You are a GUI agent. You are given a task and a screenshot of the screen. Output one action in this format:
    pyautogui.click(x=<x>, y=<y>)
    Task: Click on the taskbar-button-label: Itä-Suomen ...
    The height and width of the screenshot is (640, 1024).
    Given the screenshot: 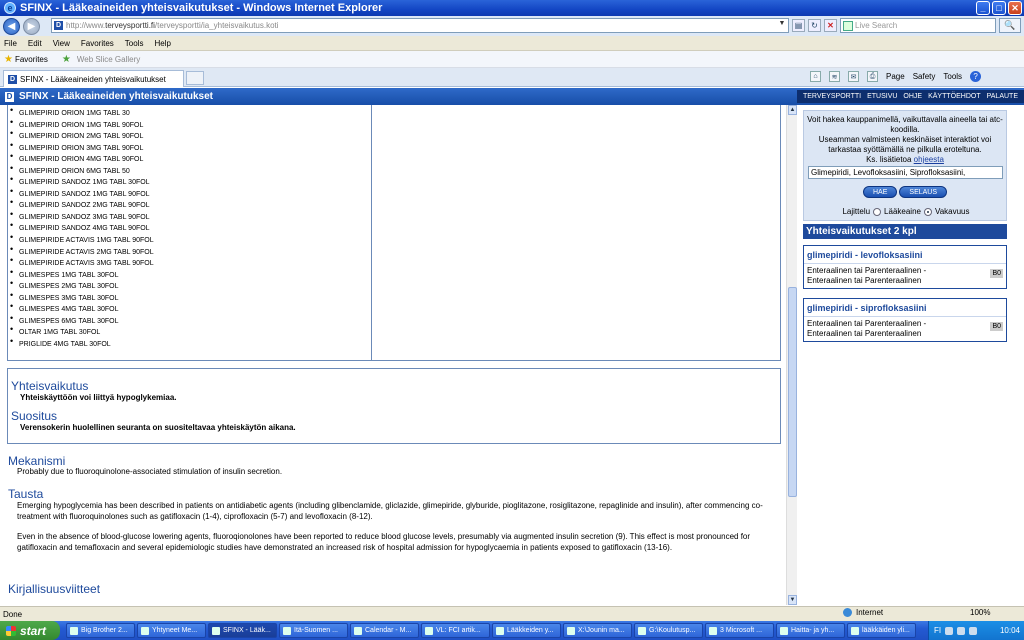 What is the action you would take?
    pyautogui.click(x=316, y=630)
    